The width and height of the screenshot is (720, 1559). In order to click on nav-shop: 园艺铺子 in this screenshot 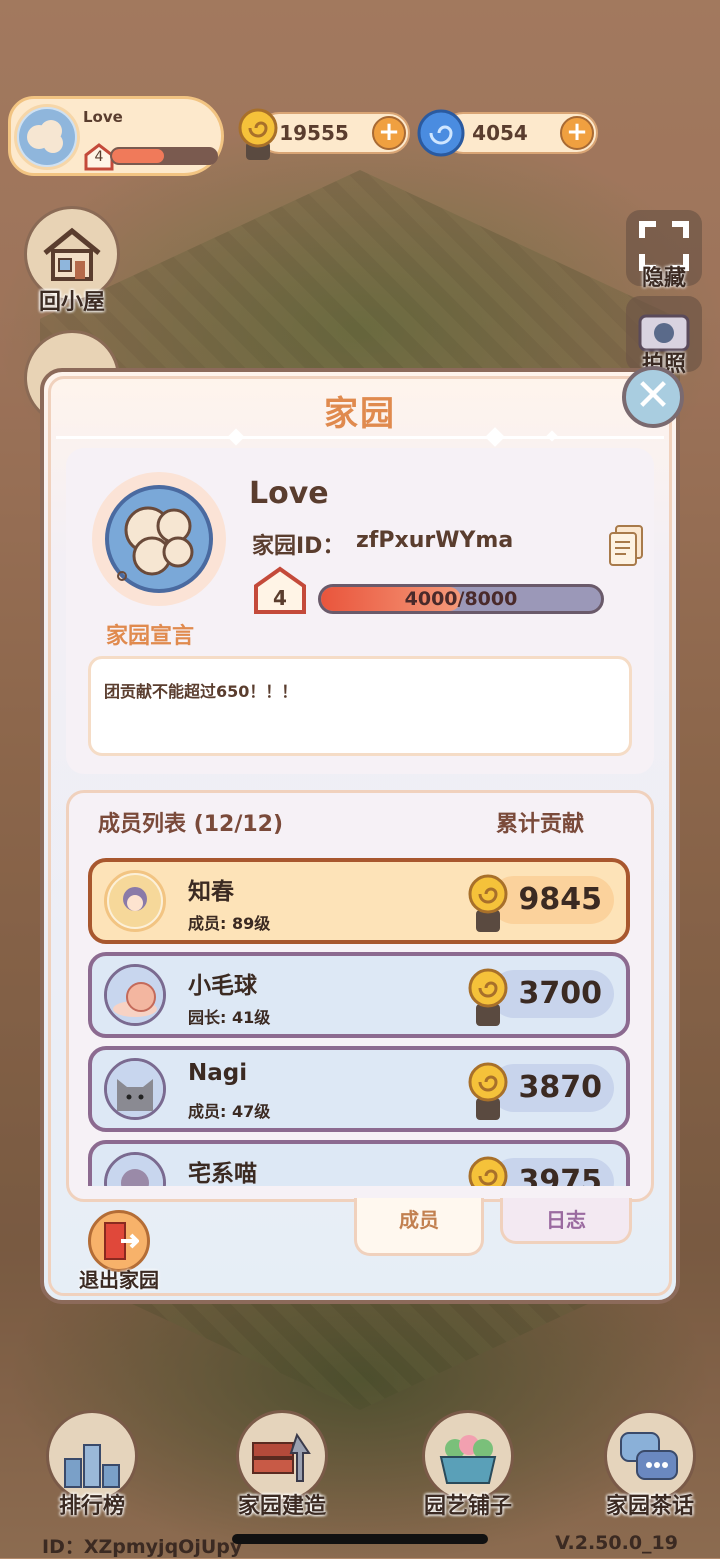, I will do `click(468, 1465)`.